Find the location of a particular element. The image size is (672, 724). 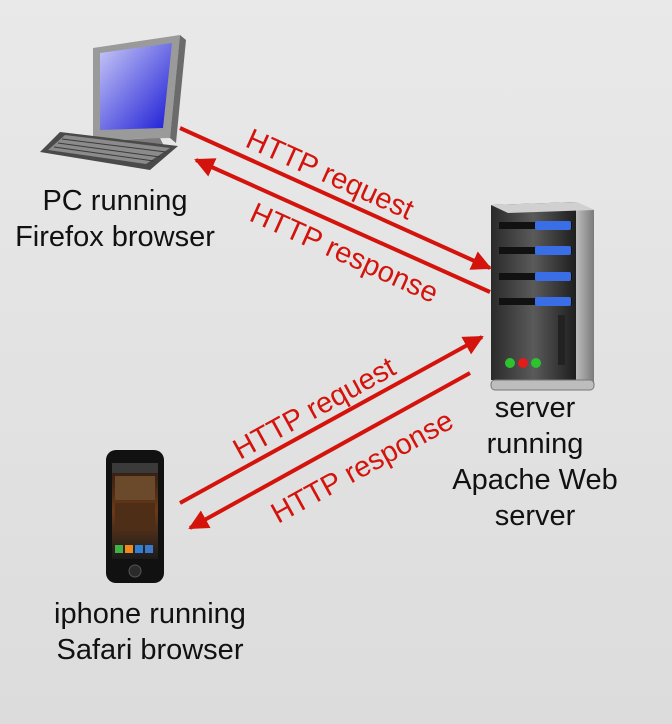

smartphone-icon is located at coordinates (135, 516).